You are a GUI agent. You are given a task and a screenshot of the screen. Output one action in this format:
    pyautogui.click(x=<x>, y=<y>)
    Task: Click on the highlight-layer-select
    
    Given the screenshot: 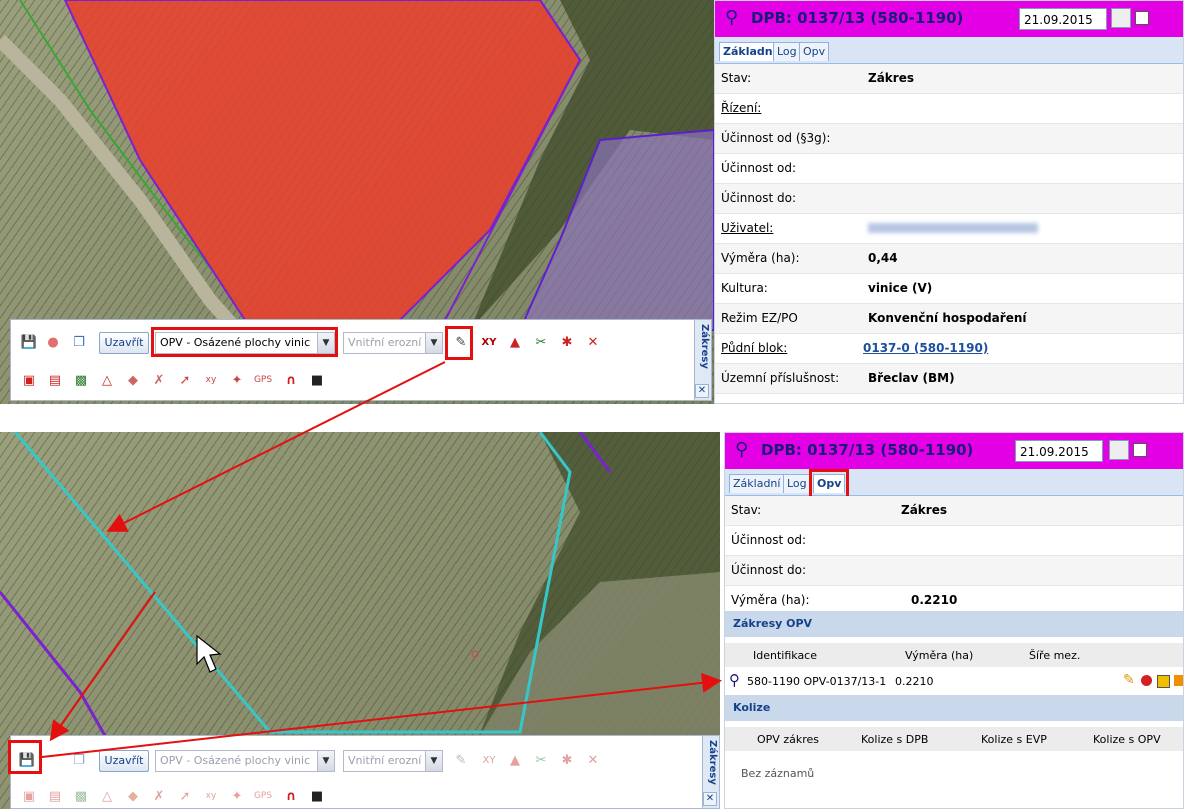 What is the action you would take?
    pyautogui.click(x=244, y=342)
    